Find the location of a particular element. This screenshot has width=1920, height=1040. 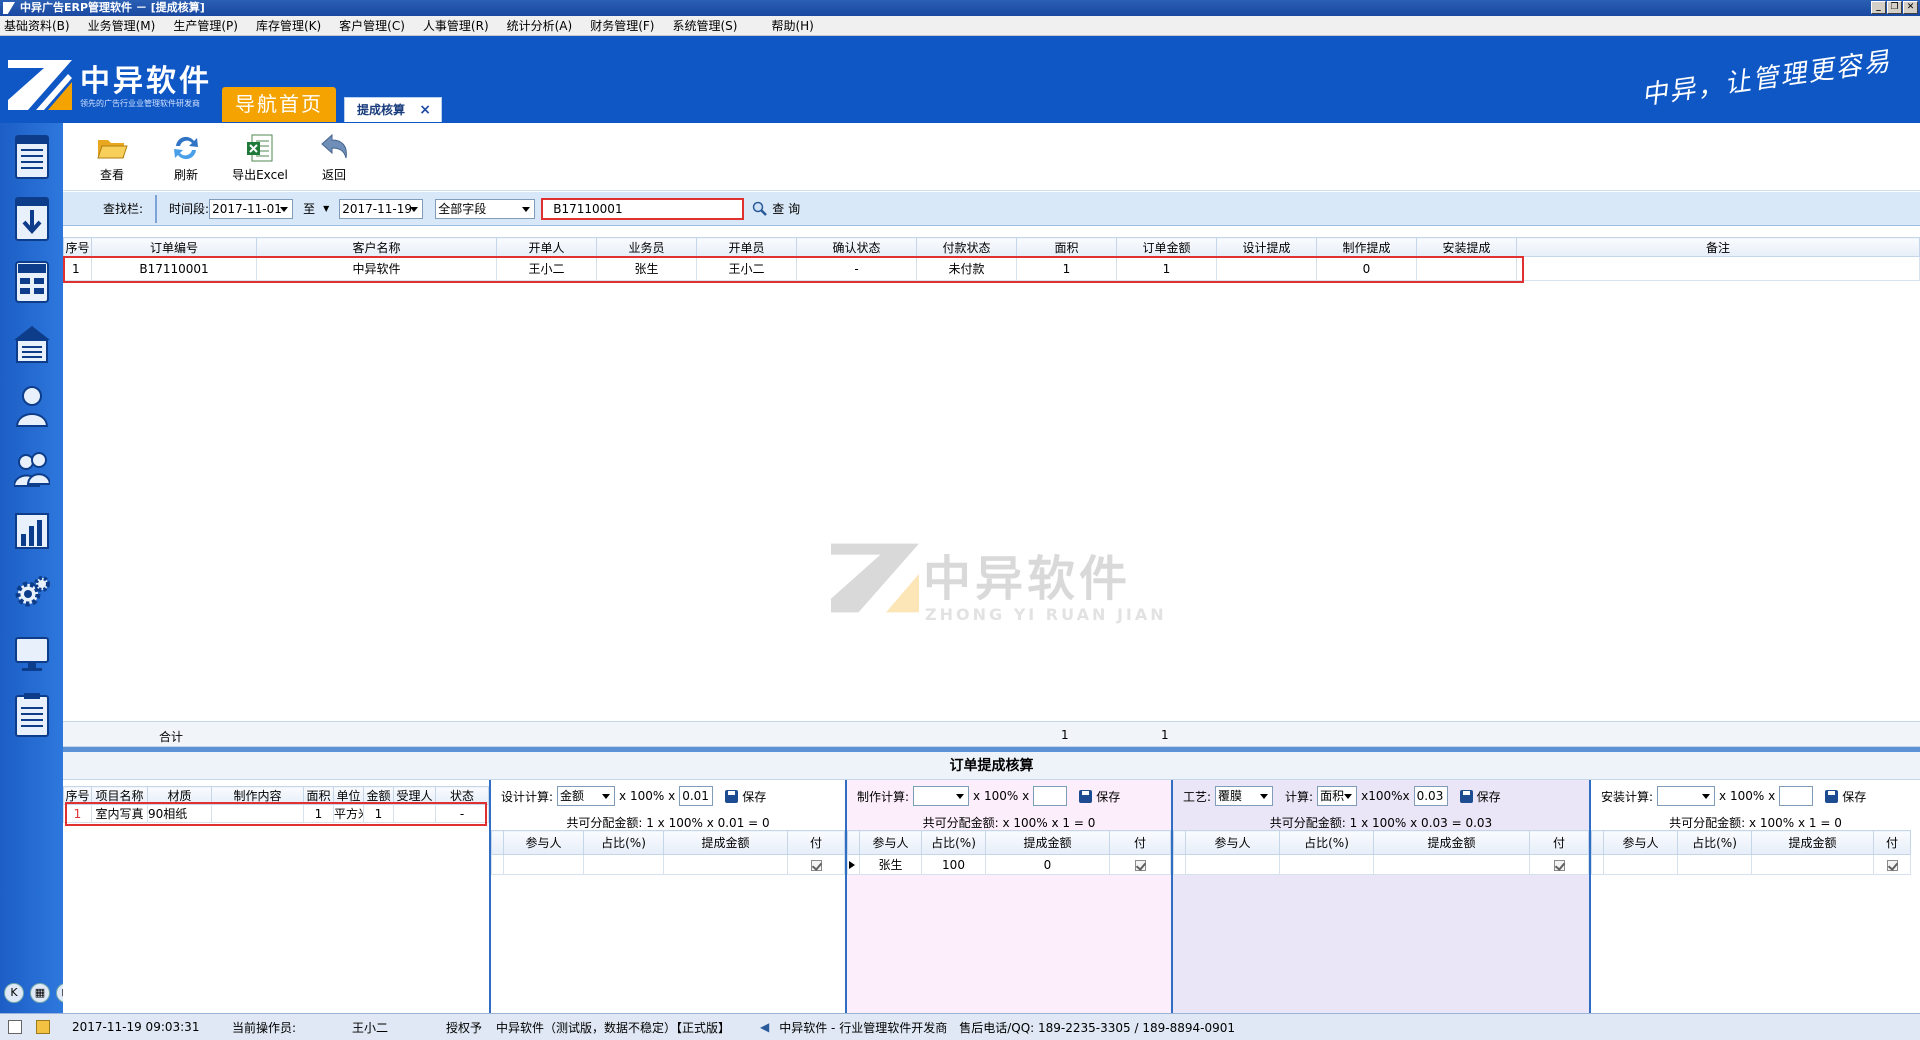

install-rate-input is located at coordinates (1796, 796).